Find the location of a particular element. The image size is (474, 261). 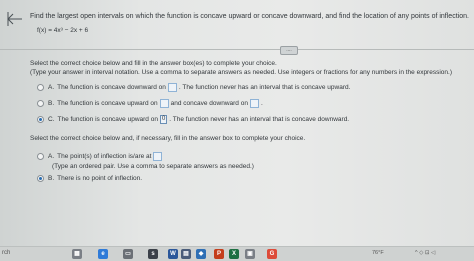

part2-option-a: A. The point(s) of inflection is/are at is located at coordinates (100, 156).